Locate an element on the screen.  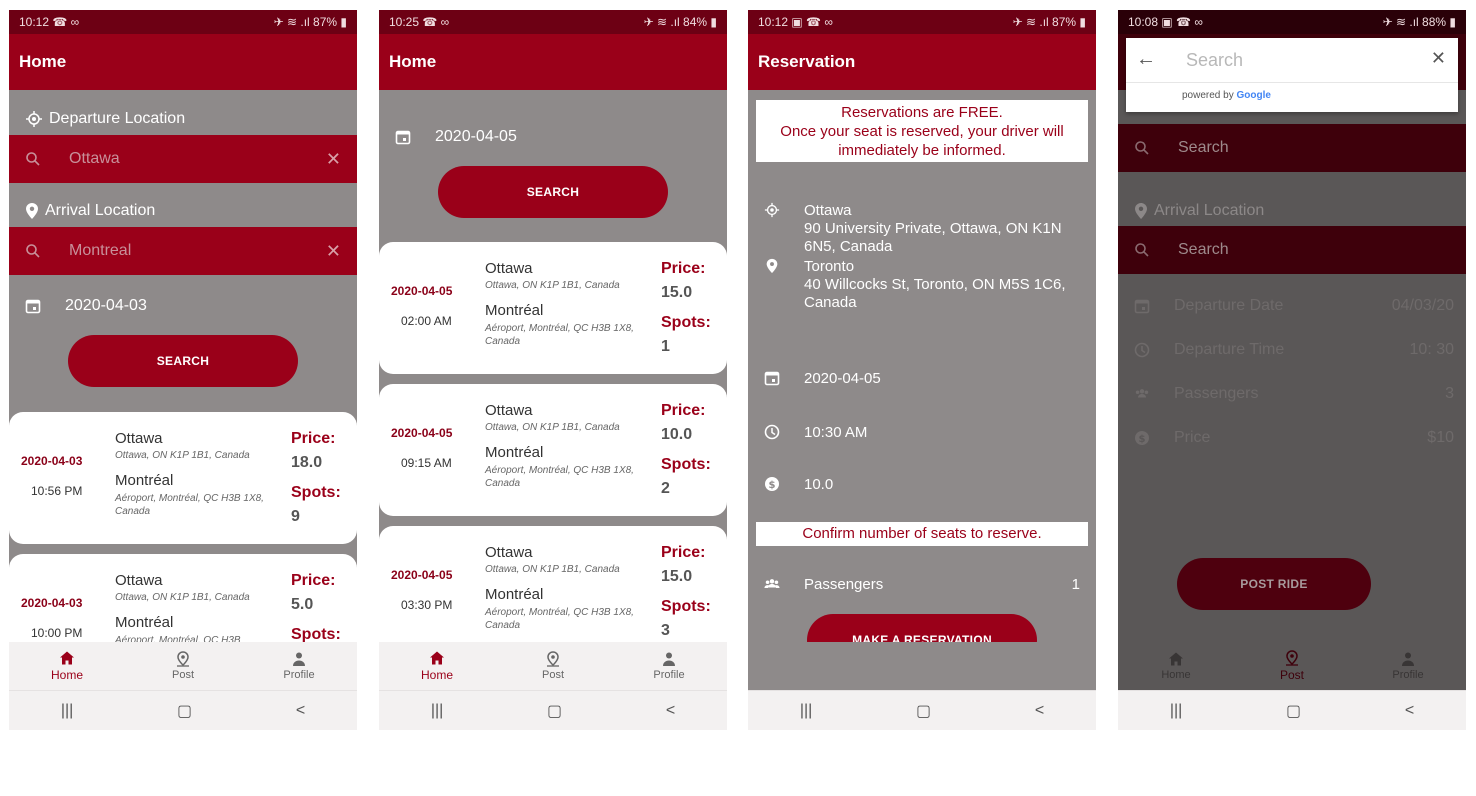
departure-search-input: Search is located at coordinates (1292, 148).